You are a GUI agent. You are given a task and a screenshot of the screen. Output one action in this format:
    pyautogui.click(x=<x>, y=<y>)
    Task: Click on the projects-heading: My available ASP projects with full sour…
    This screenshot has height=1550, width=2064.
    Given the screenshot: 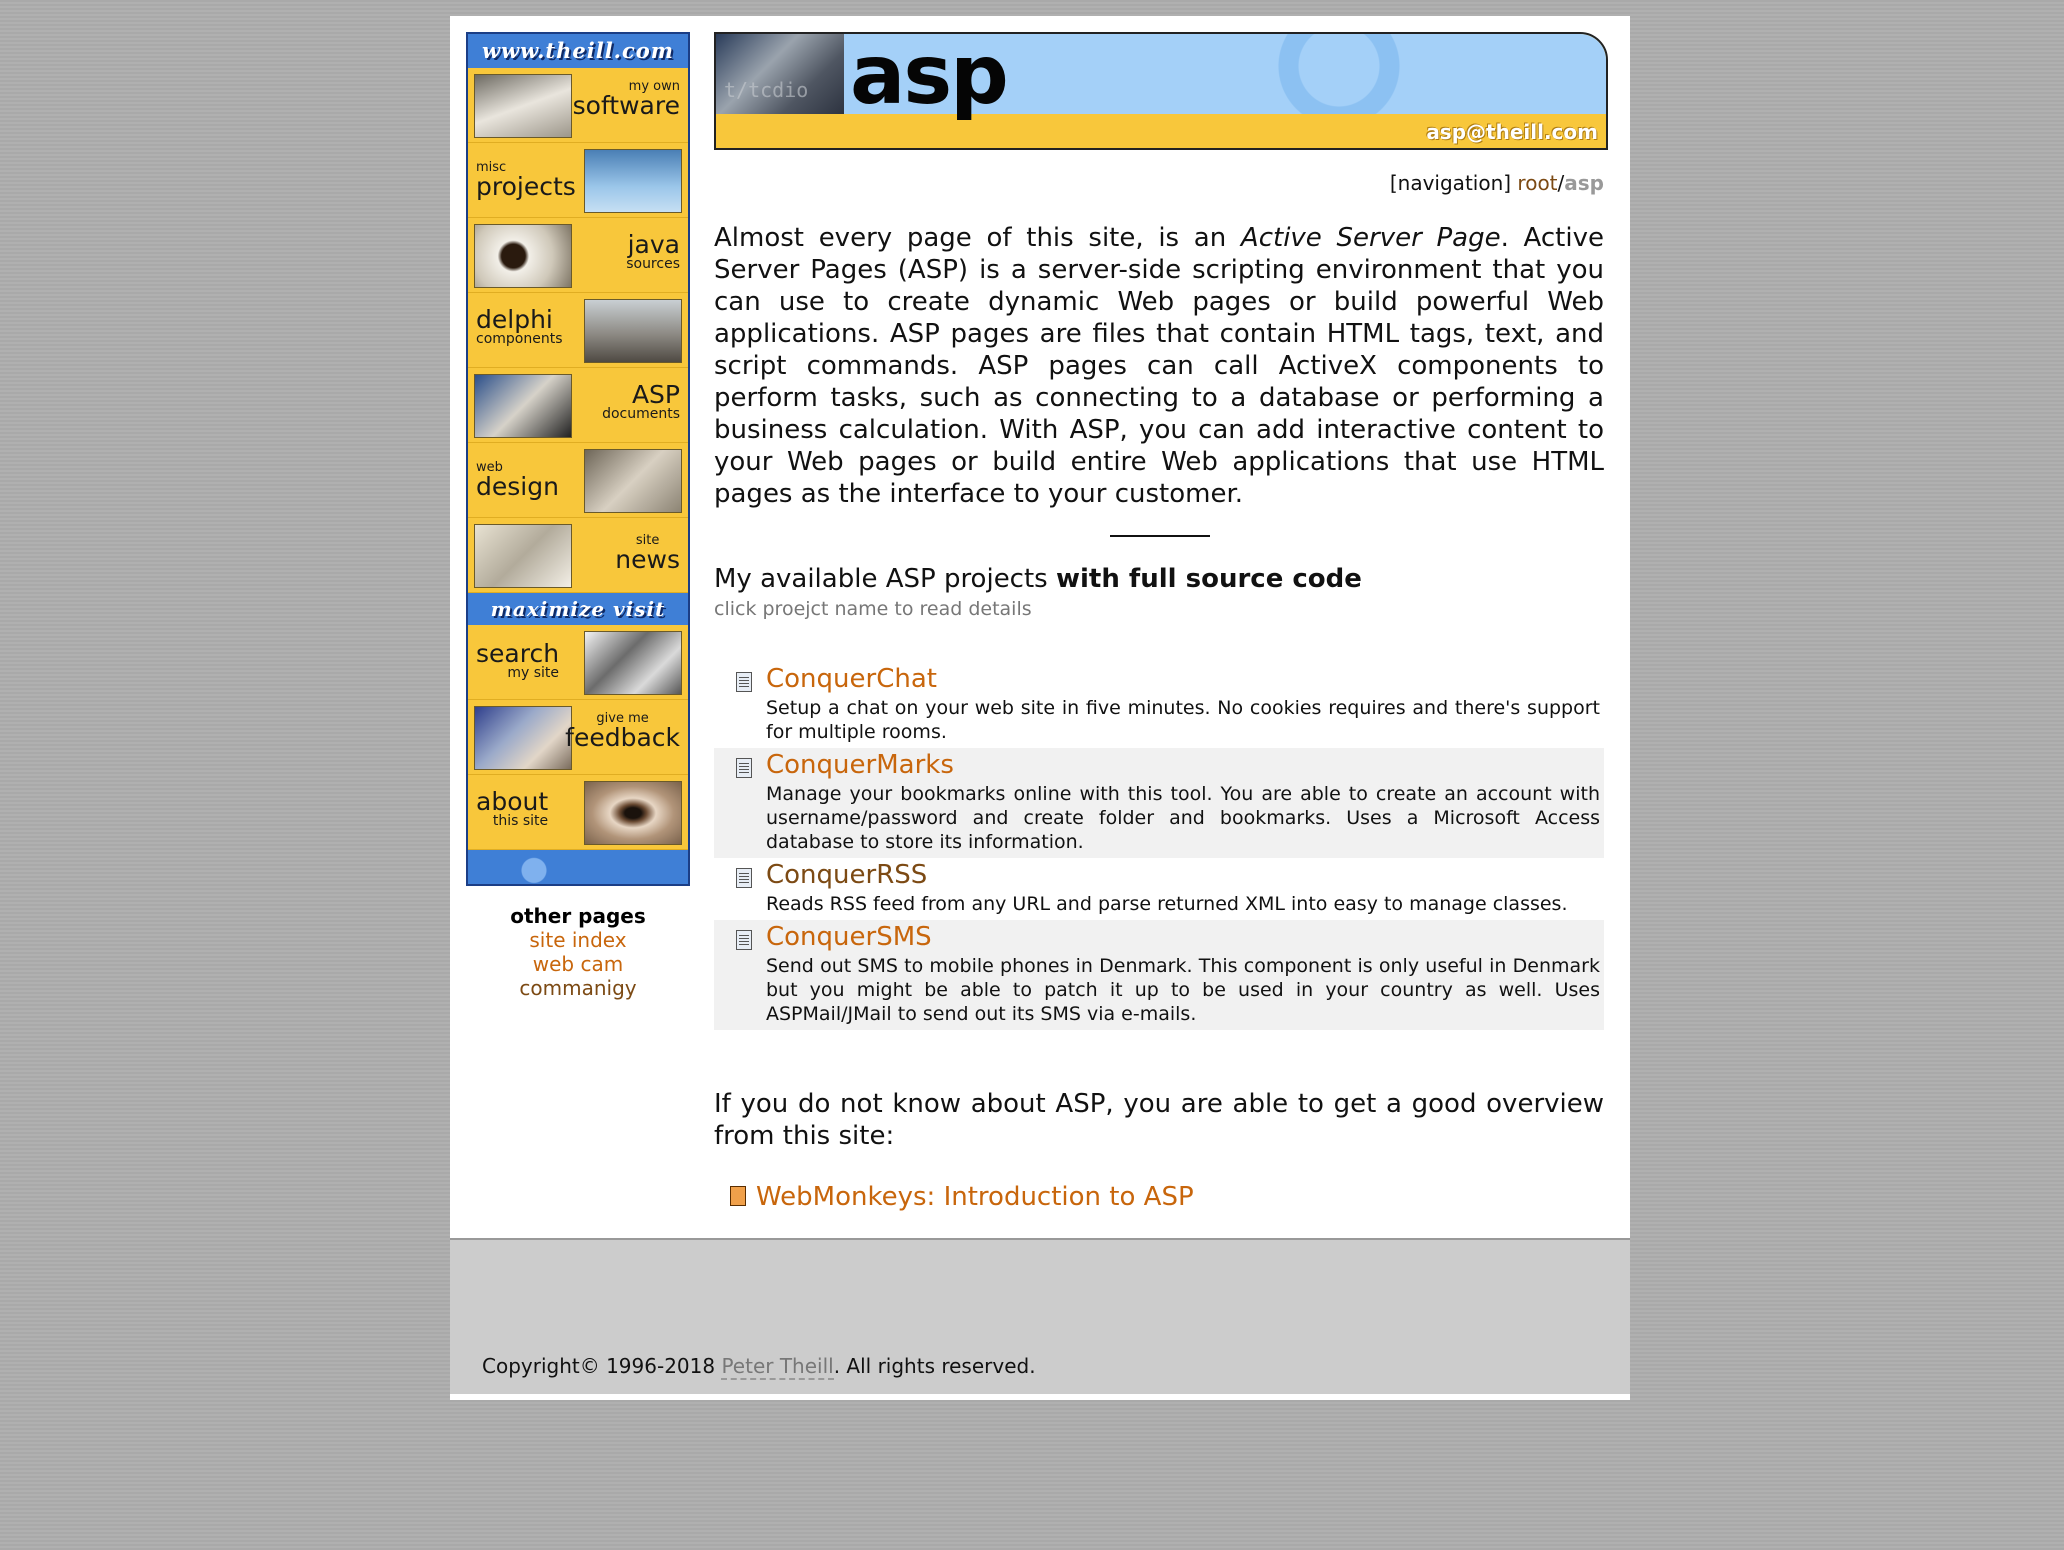 What is the action you would take?
    pyautogui.click(x=1038, y=579)
    